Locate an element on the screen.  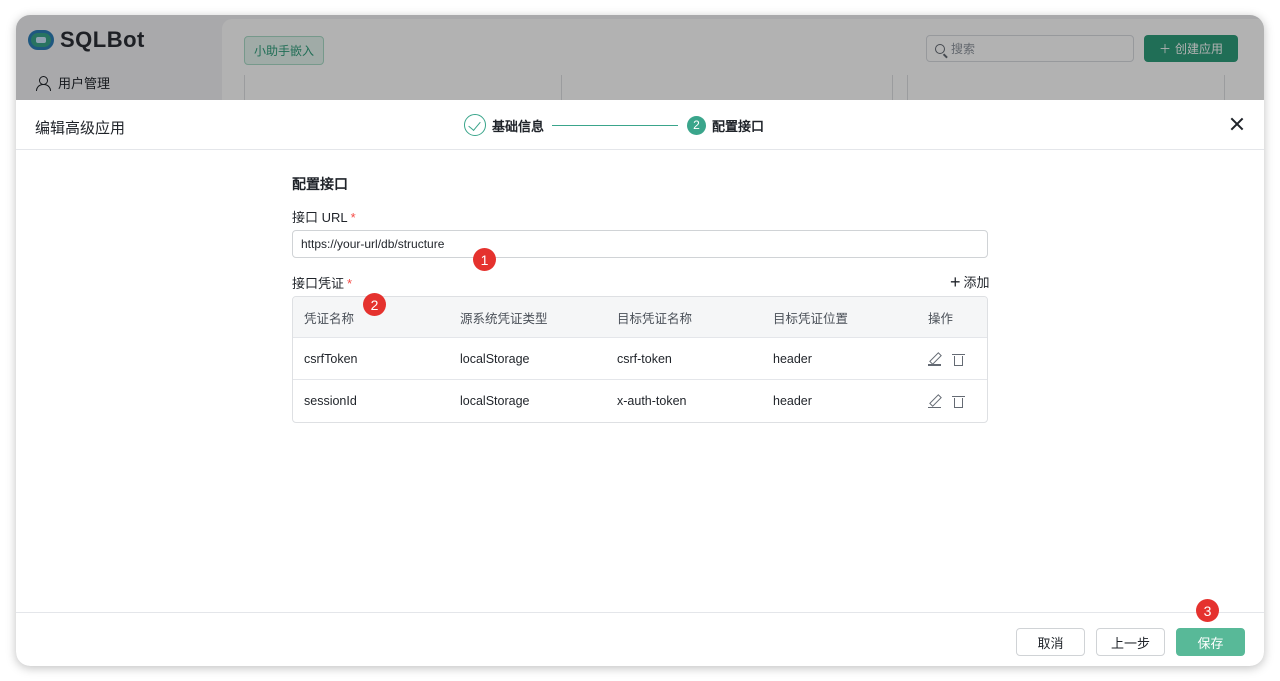
step-connector is located at coordinates (615, 125).